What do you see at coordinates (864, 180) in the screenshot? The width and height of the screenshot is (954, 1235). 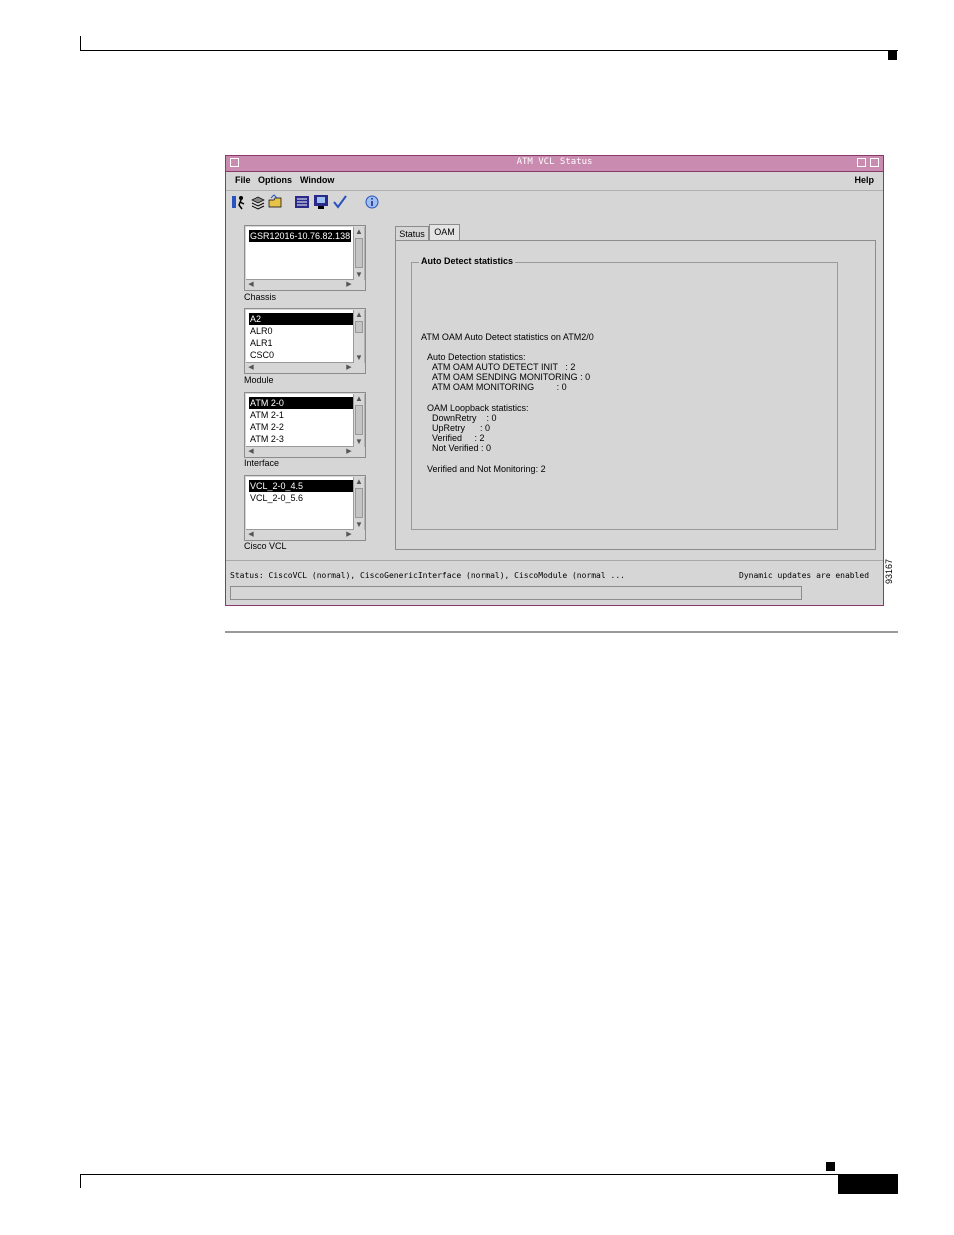 I see `menu-help: Help` at bounding box center [864, 180].